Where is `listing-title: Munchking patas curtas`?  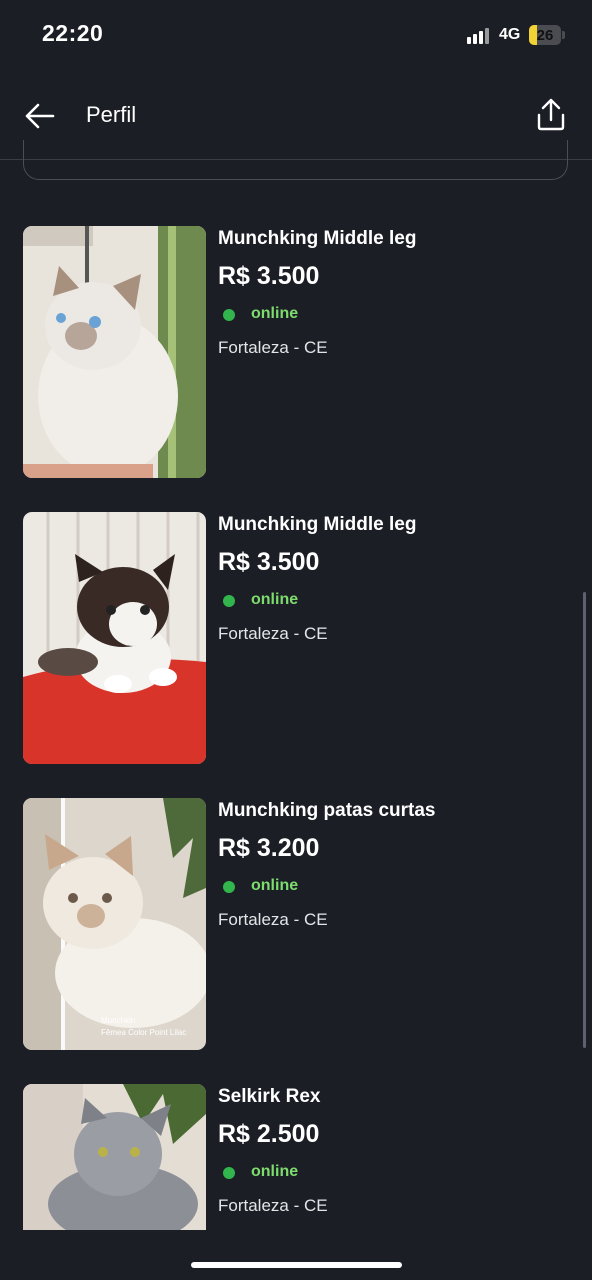 listing-title: Munchking patas curtas is located at coordinates (327, 810).